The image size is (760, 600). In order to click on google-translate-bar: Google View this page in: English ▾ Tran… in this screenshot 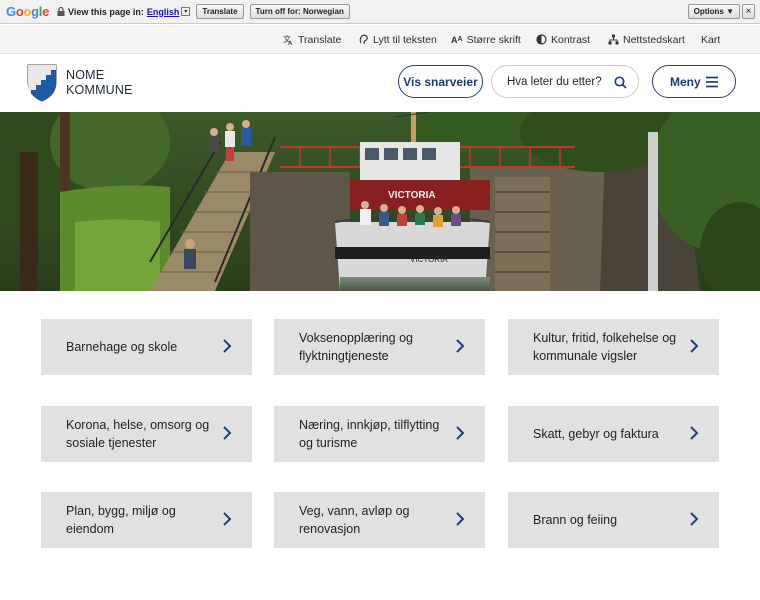, I will do `click(380, 12)`.